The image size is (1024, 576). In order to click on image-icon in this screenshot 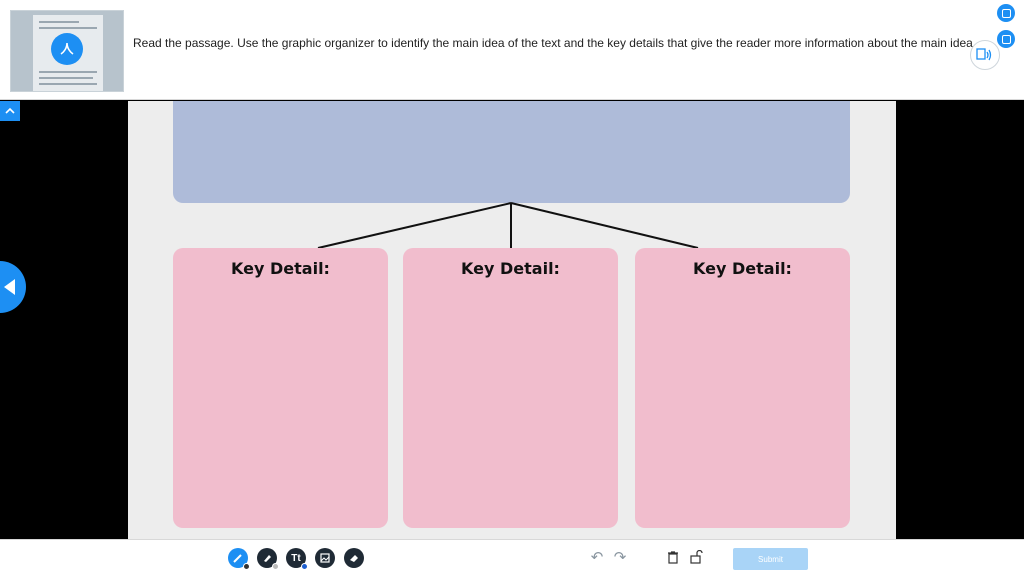, I will do `click(325, 558)`.